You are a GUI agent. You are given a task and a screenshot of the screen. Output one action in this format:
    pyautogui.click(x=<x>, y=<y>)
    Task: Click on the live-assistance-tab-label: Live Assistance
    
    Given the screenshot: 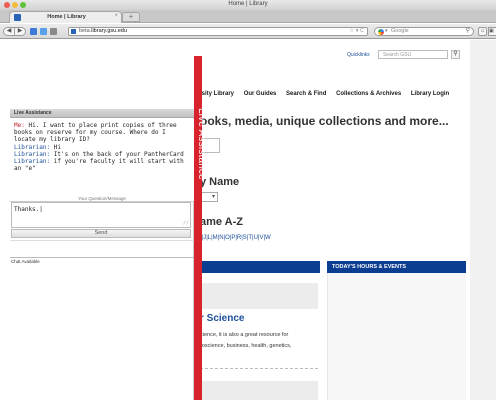 What is the action you would take?
    pyautogui.click(x=201, y=144)
    